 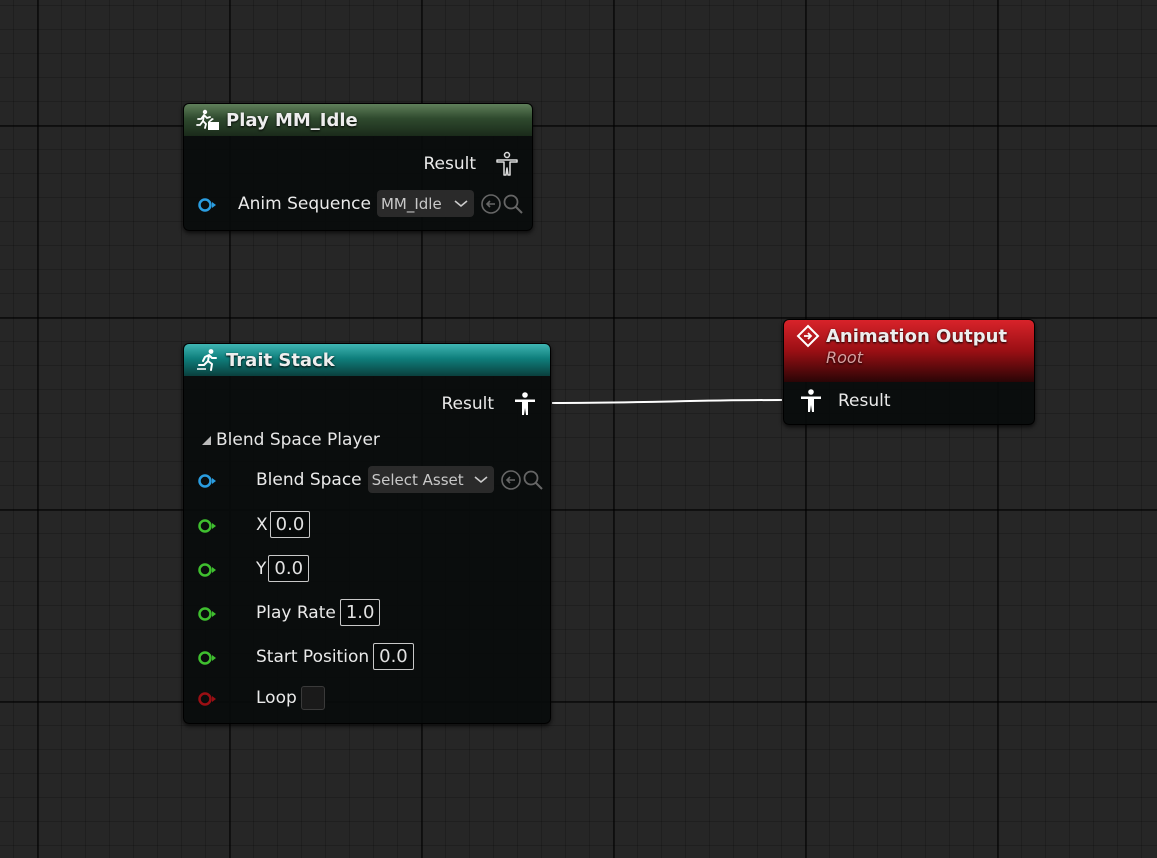 What do you see at coordinates (304, 203) in the screenshot?
I see `anim-sequence-label: Anim Sequence` at bounding box center [304, 203].